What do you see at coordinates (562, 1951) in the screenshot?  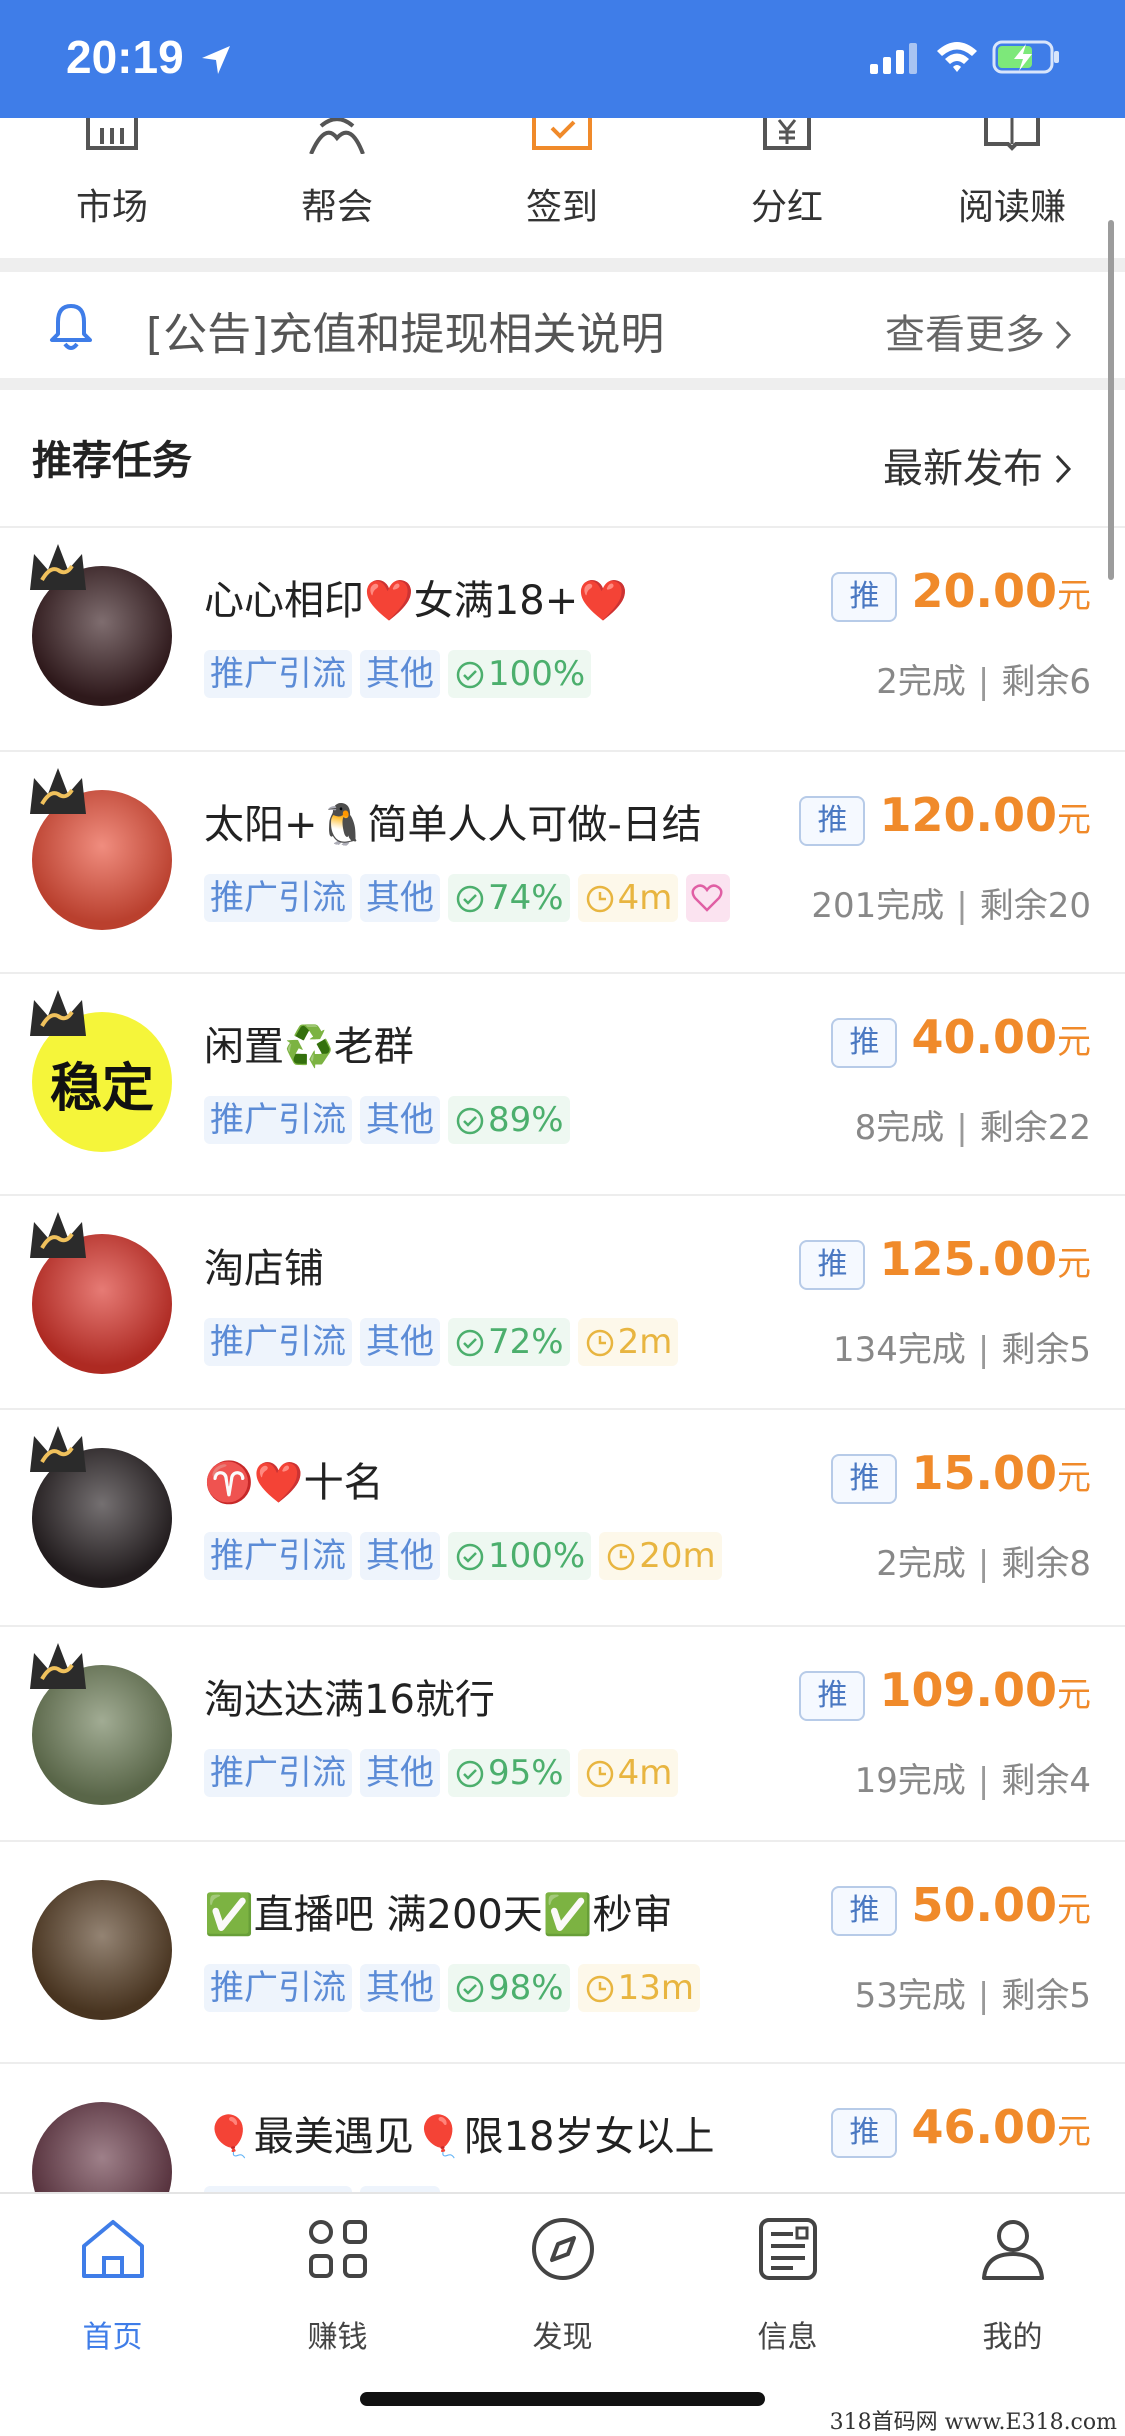 I see `task-row: ✅直播吧 满200天✅秒审 推广引流 其他 98% 13m 推 50.00元 53完成 | 剩余5` at bounding box center [562, 1951].